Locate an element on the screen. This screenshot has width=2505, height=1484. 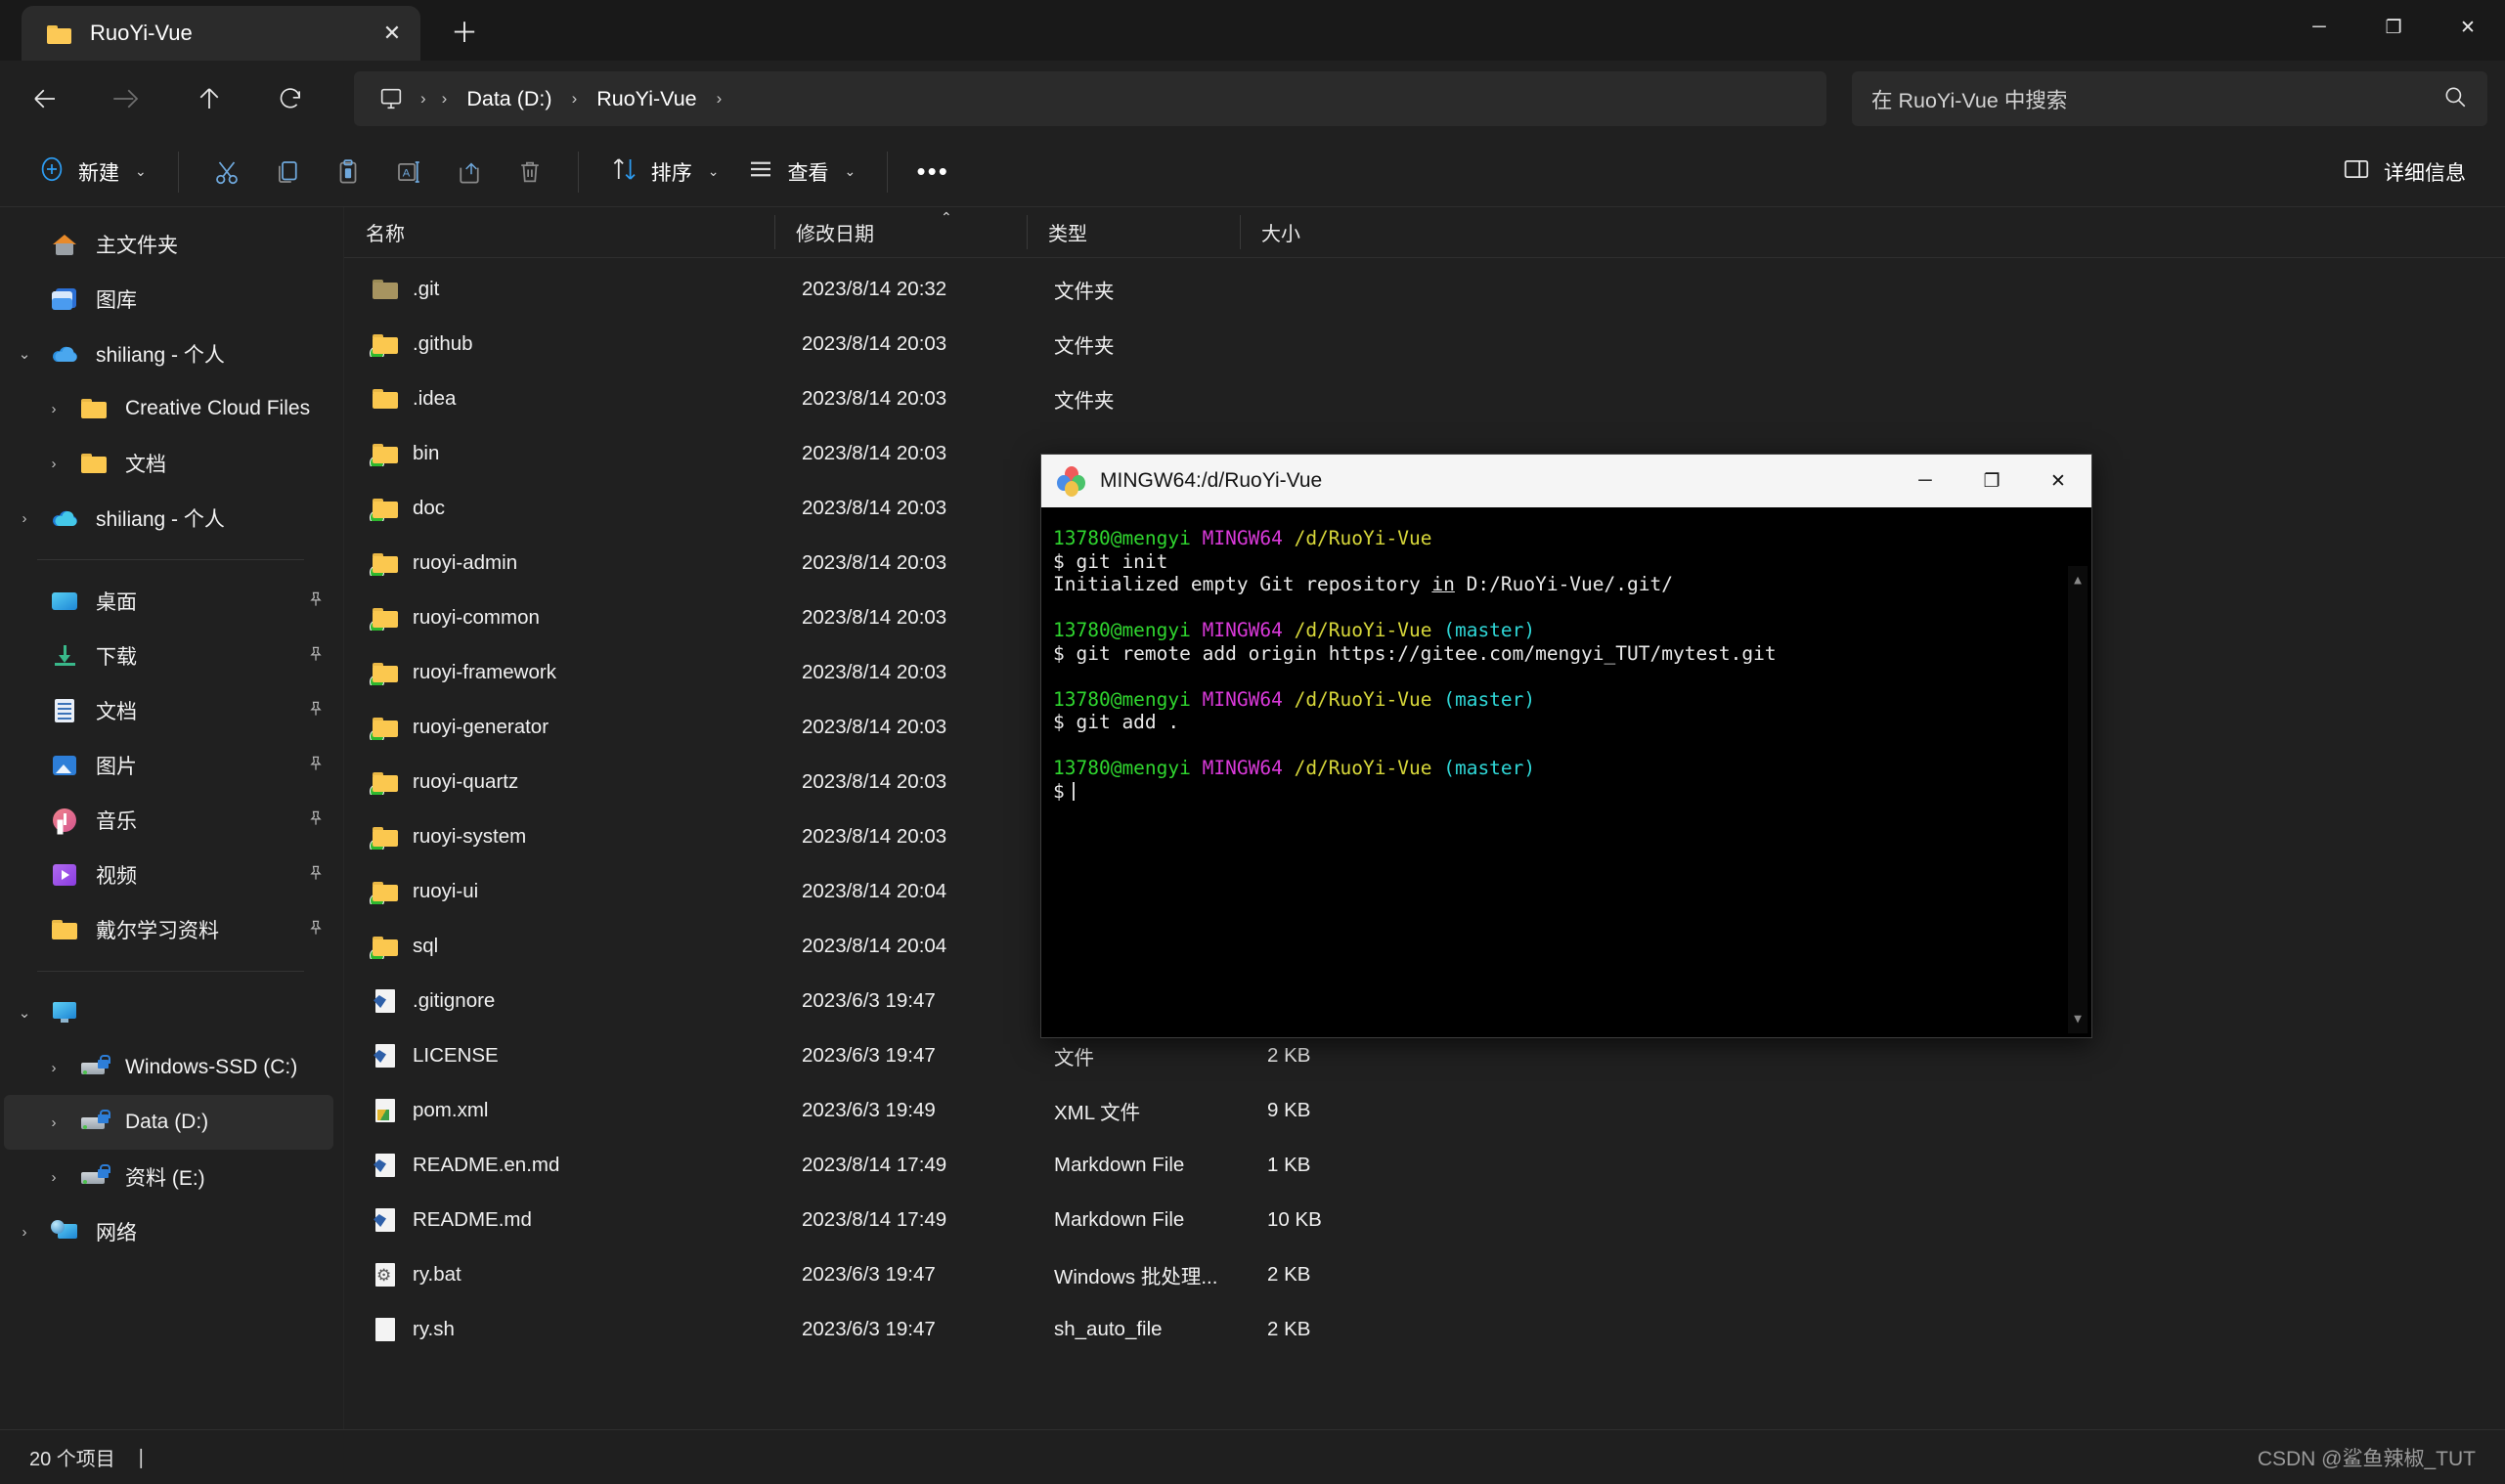
tab-ruoyi-vue: RuoYi-Vue ✕ is located at coordinates (221, 33).